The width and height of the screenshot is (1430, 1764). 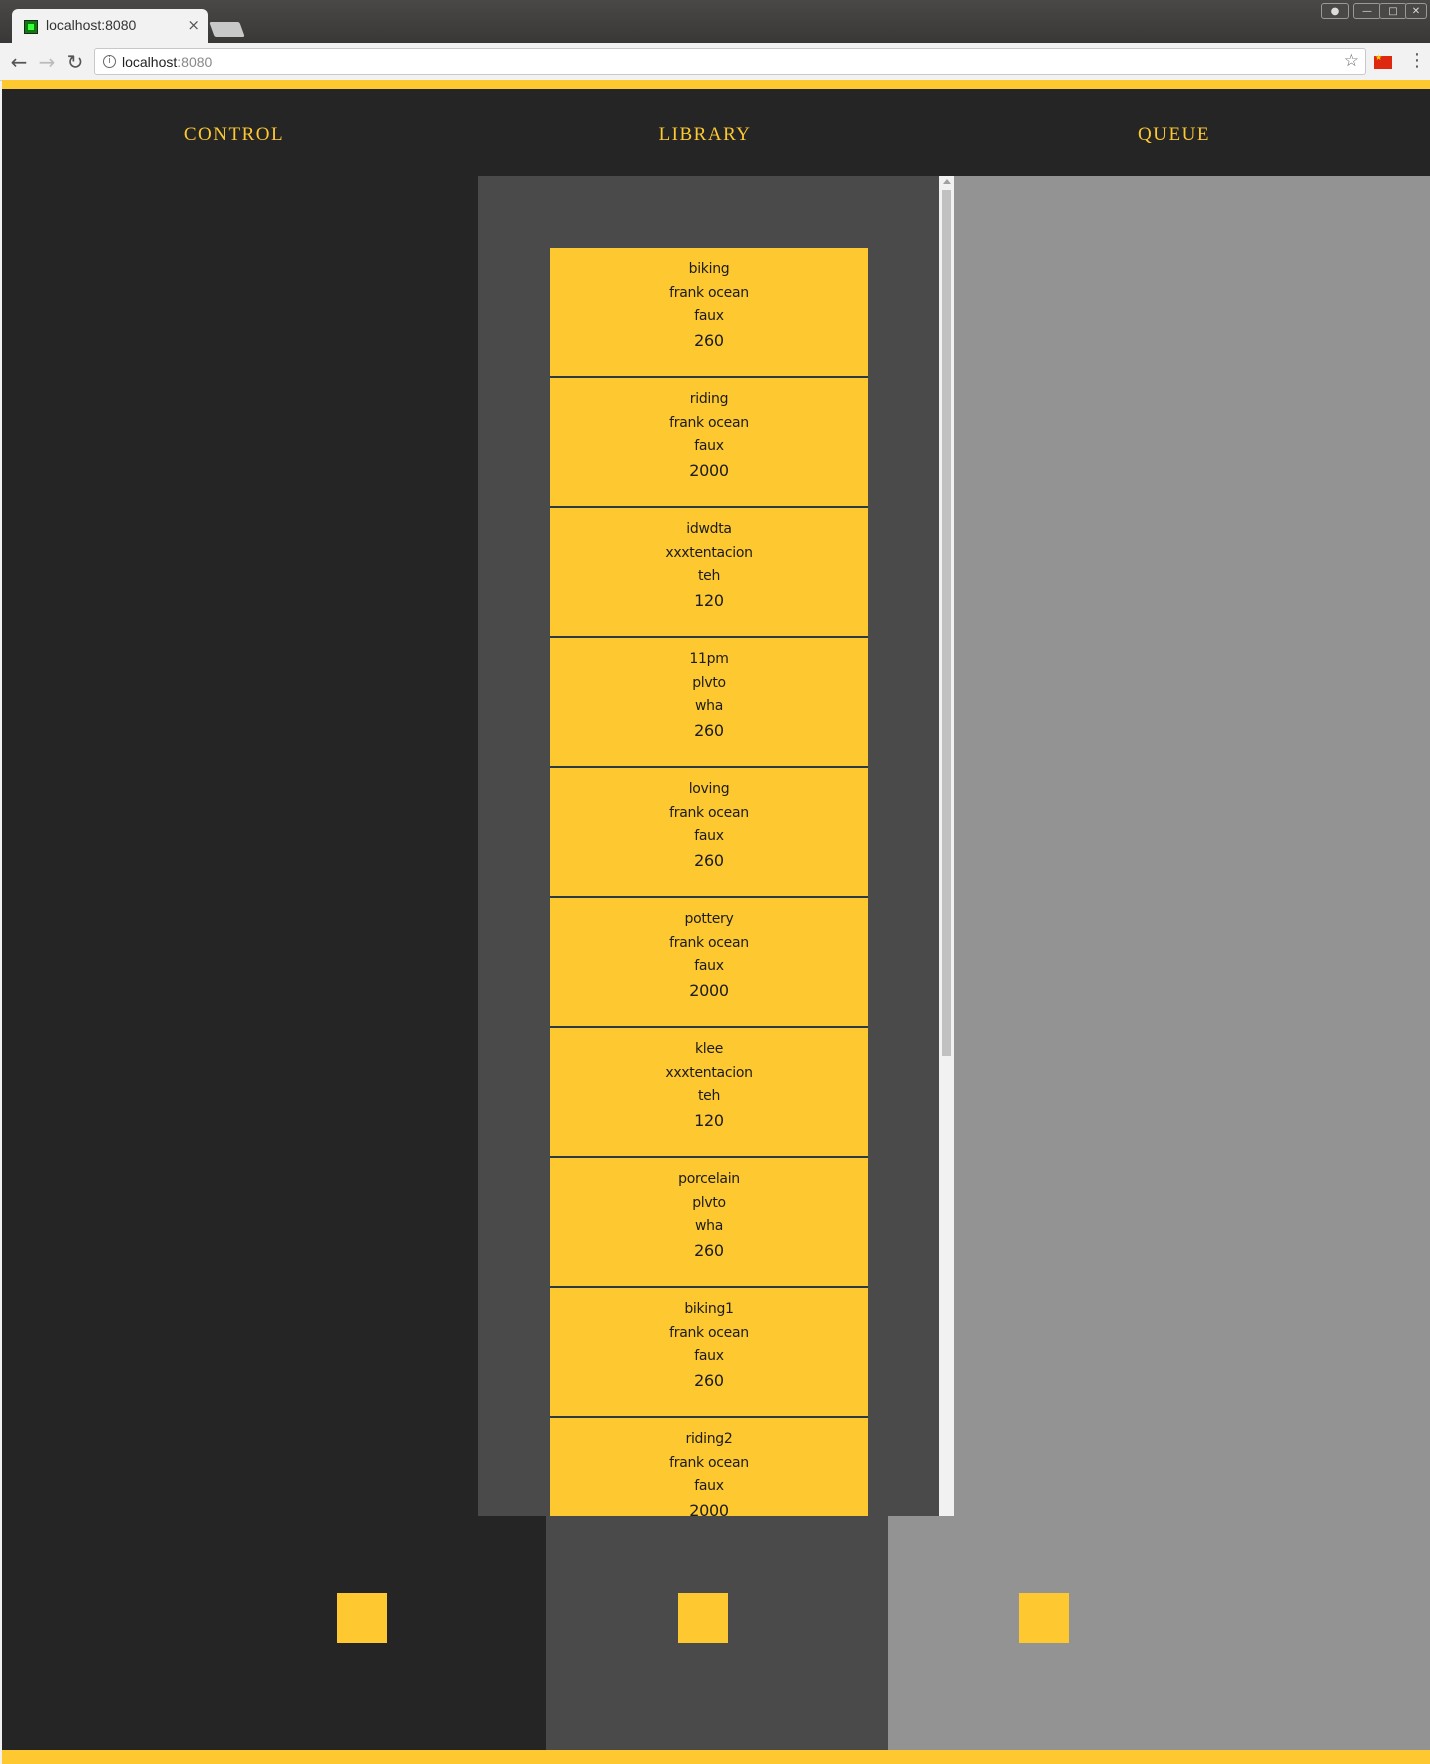 I want to click on url-text: localhost:8080, so click(x=167, y=62).